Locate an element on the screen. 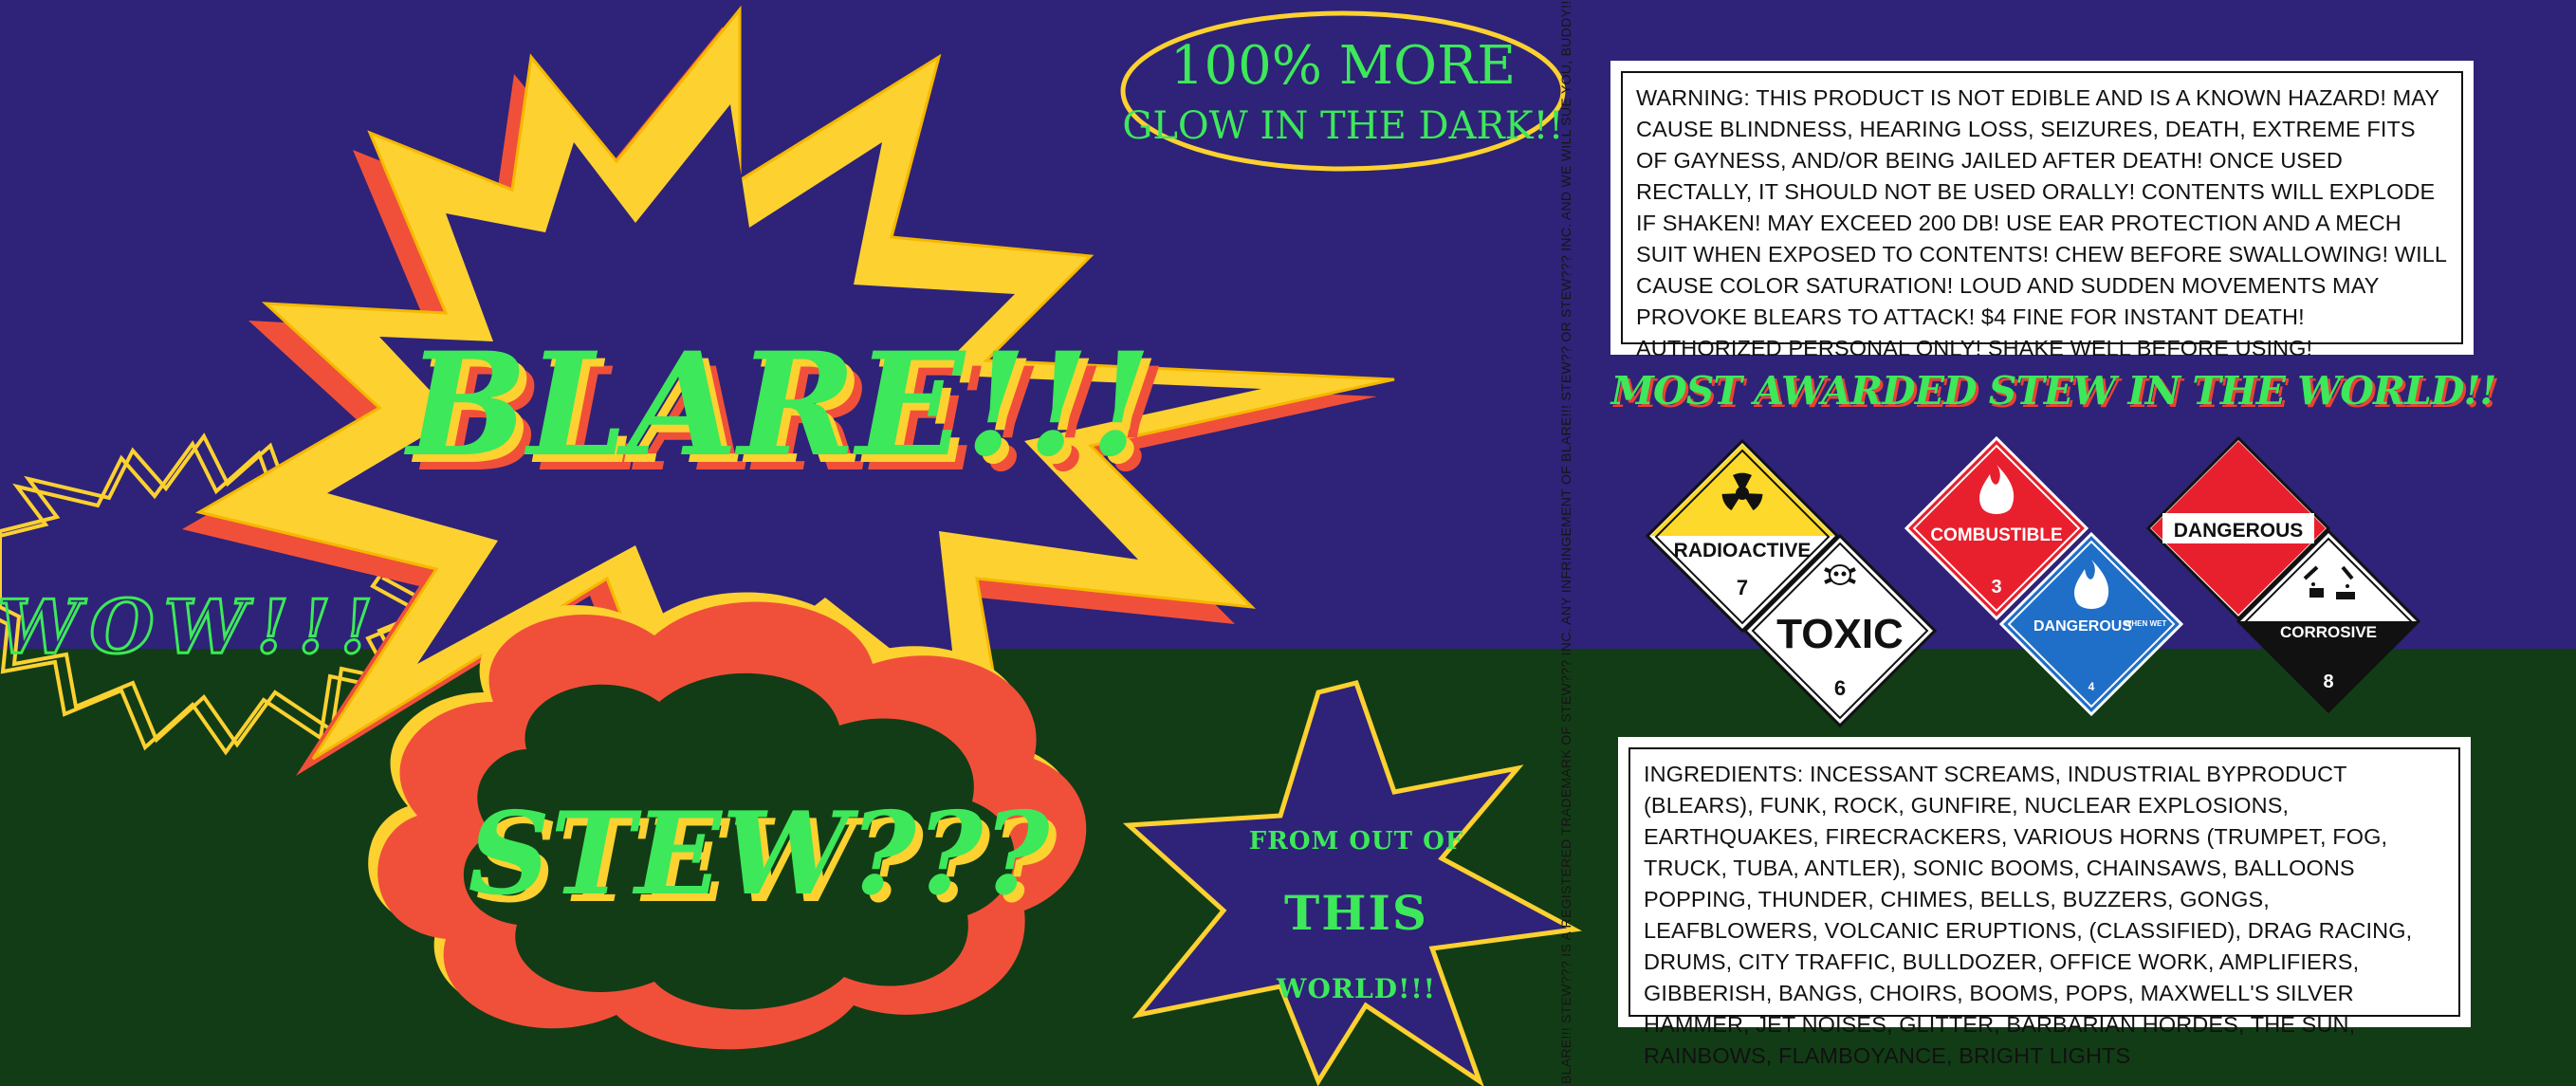 This screenshot has height=1086, width=2576. origin-star: FROM OUT OF THIS WORLD!!! is located at coordinates (1352, 883).